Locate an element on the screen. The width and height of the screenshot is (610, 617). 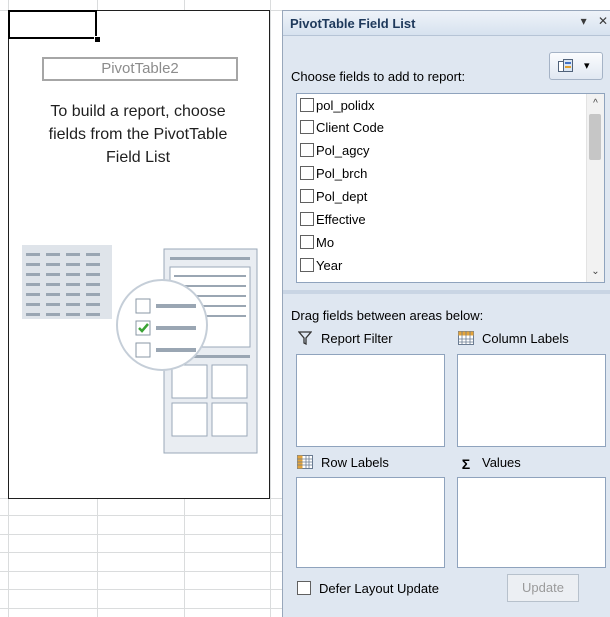
field-item: Pol_brch is located at coordinates (333, 175).